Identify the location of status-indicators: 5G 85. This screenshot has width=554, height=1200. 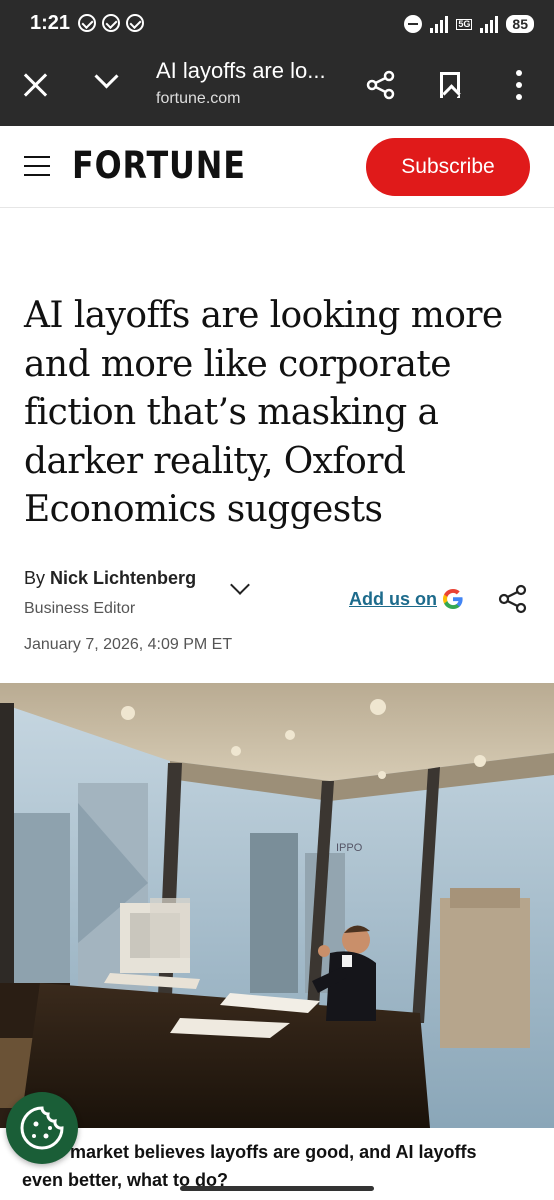
(469, 24).